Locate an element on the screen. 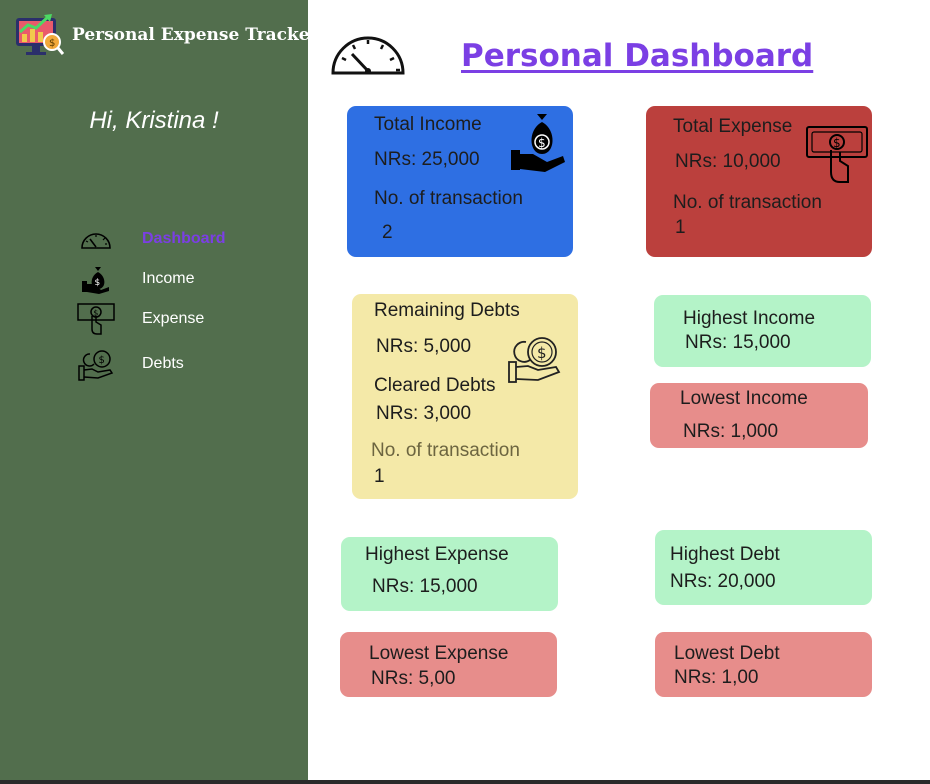 The width and height of the screenshot is (930, 784). card-title: Highest Expense is located at coordinates (437, 554).